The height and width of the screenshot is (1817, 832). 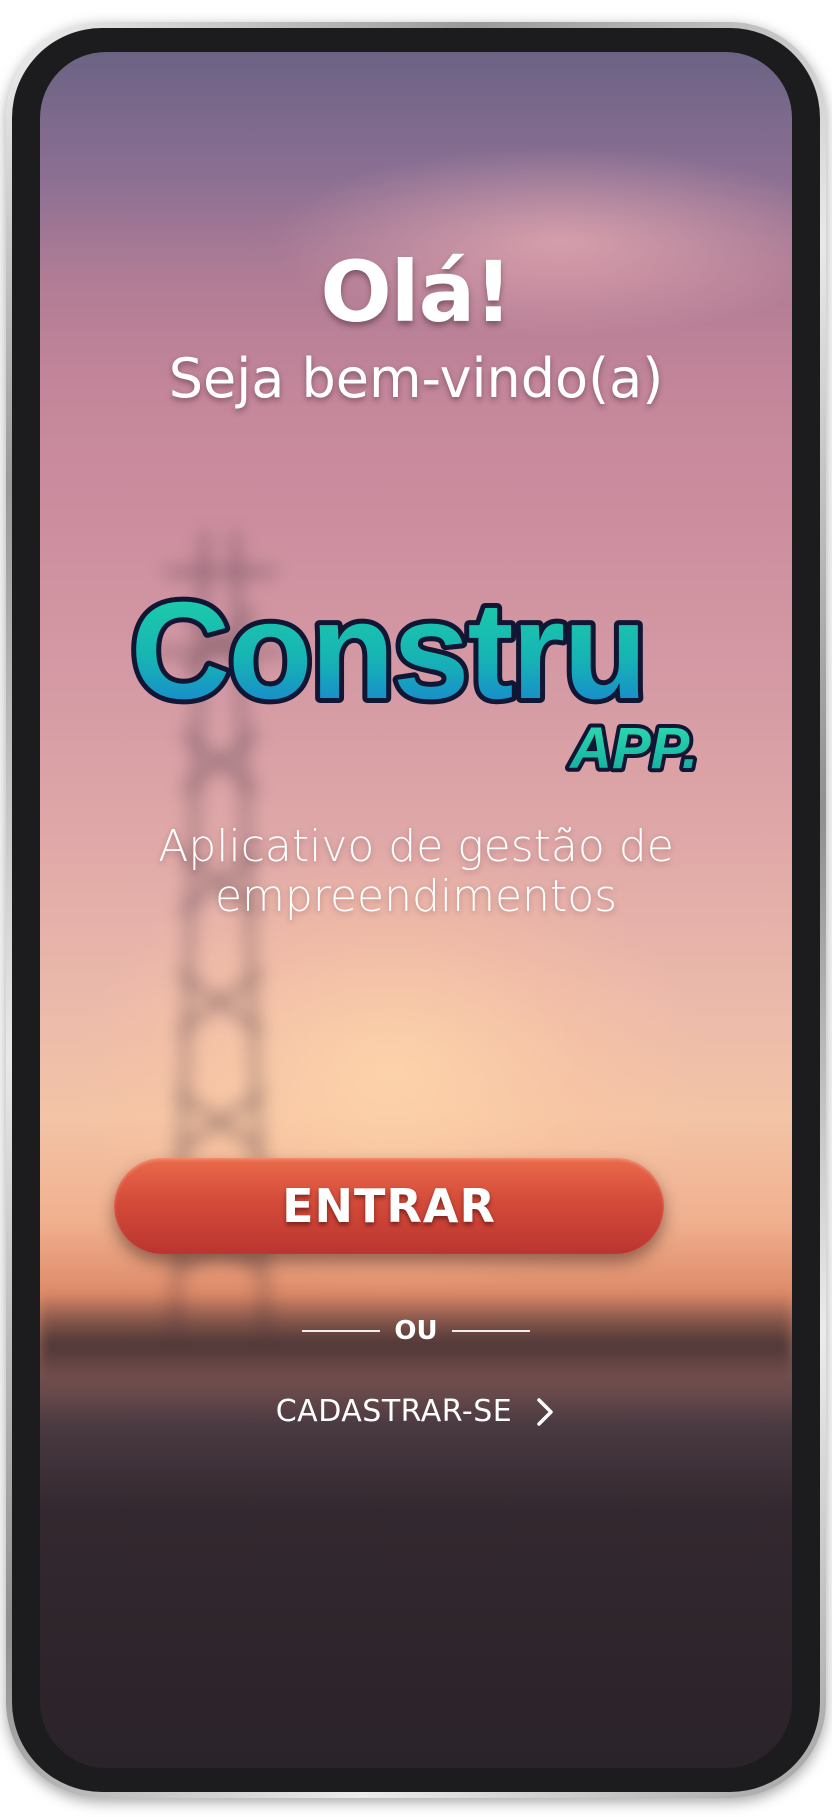 I want to click on greeting-title: Olá!, so click(x=416, y=292).